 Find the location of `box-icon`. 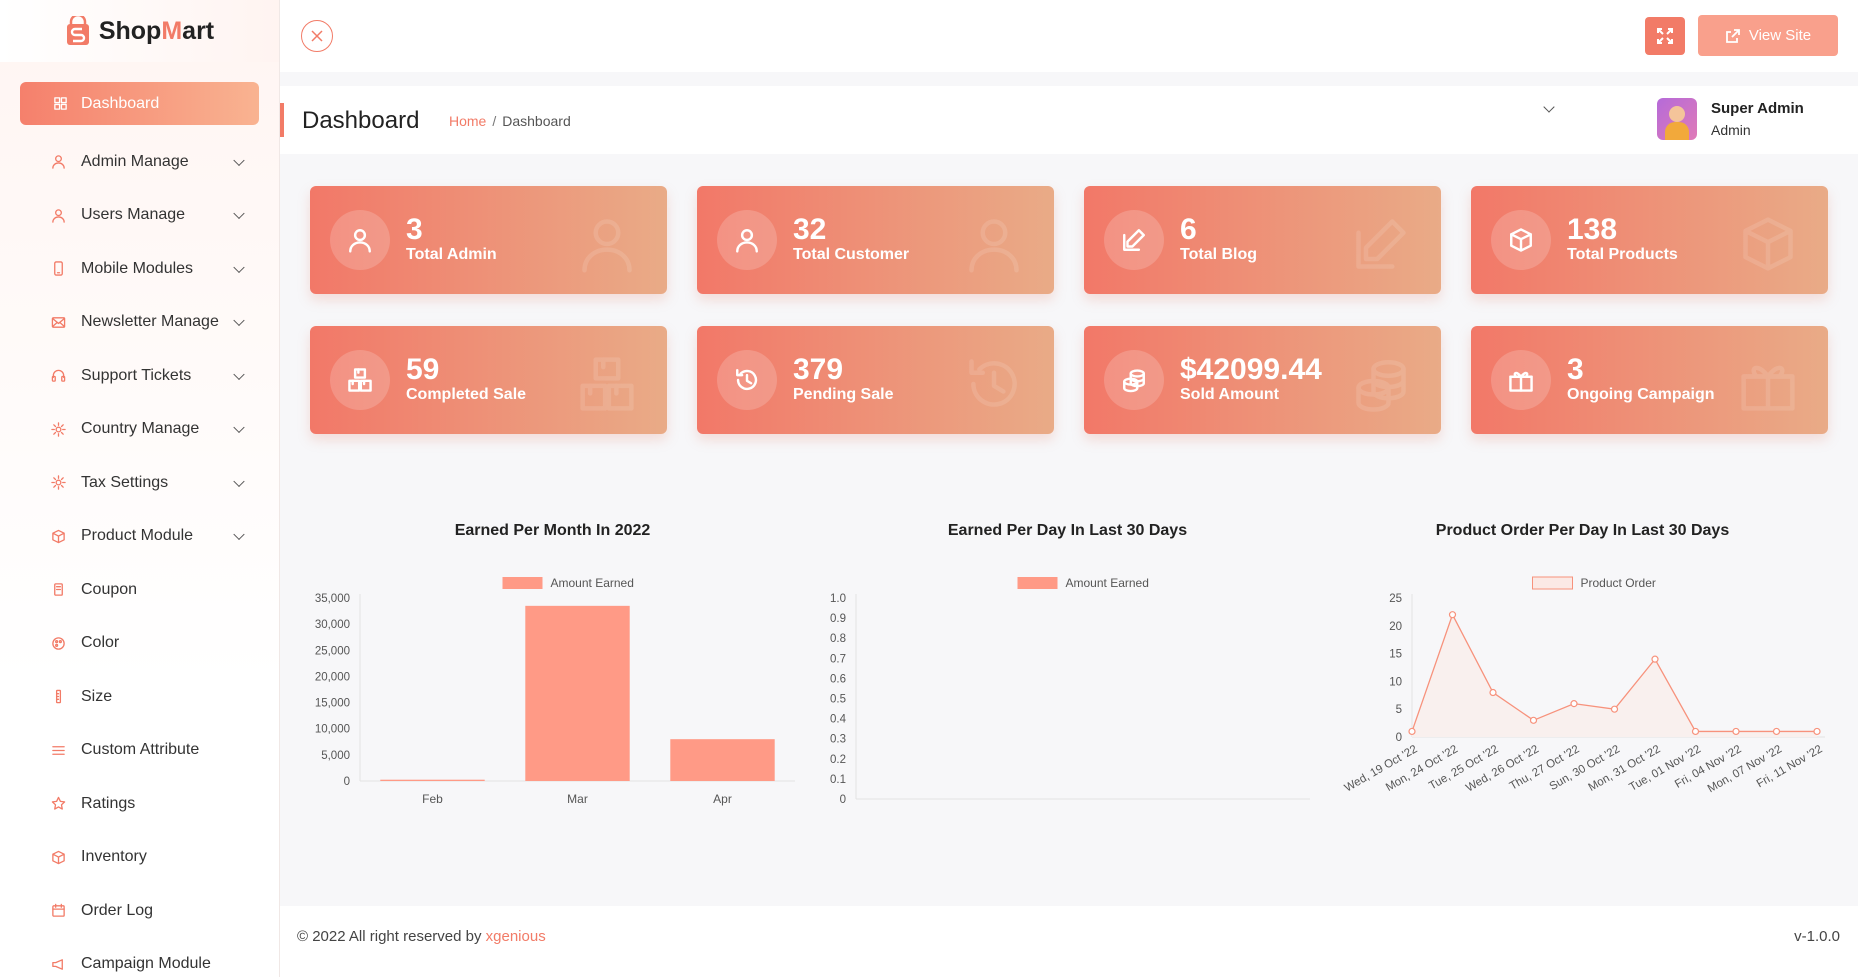

box-icon is located at coordinates (58, 536).